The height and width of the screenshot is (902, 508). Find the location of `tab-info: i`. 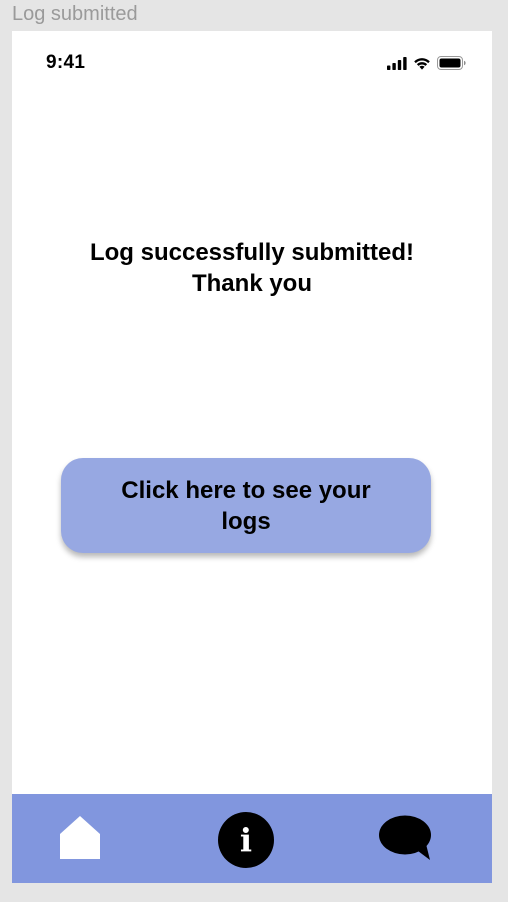

tab-info: i is located at coordinates (246, 840).